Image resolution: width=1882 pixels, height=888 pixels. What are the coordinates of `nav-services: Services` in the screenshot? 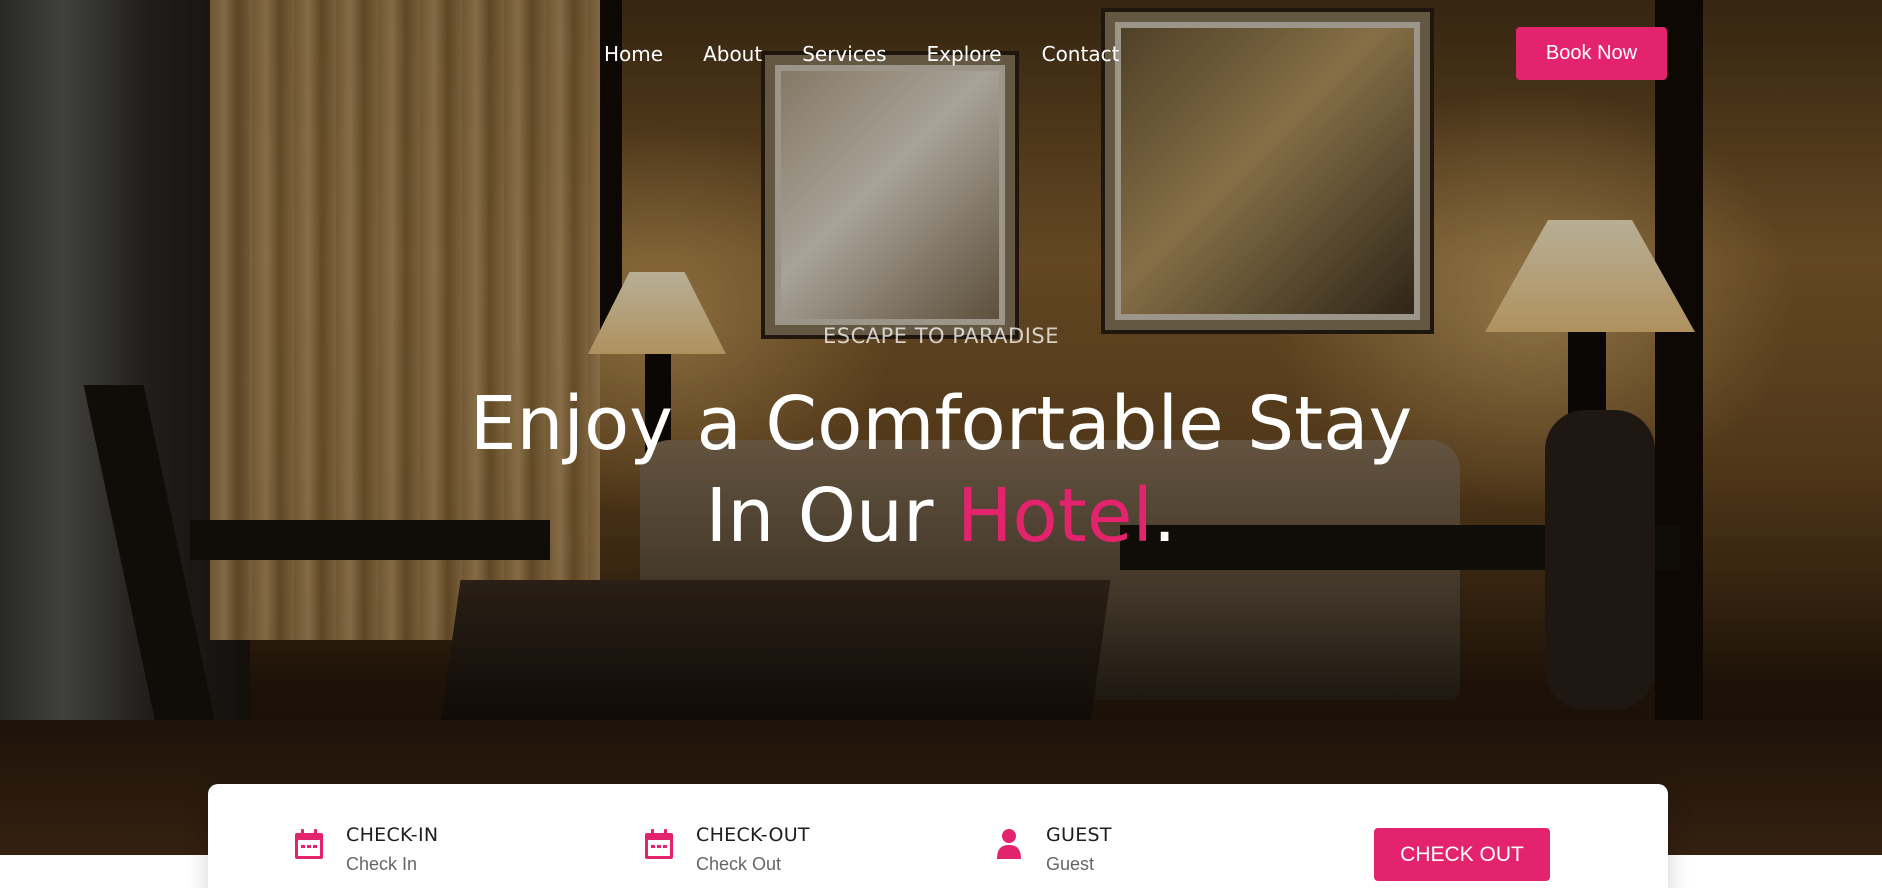 It's located at (844, 54).